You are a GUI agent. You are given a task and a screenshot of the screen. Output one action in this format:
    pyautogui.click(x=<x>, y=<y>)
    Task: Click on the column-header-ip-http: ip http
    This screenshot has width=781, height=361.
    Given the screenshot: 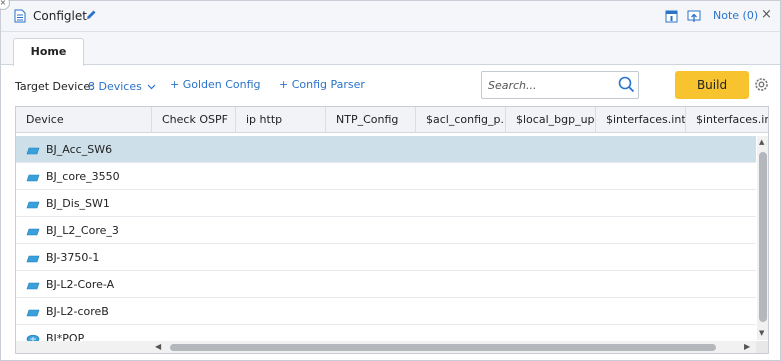 What is the action you would take?
    pyautogui.click(x=281, y=120)
    